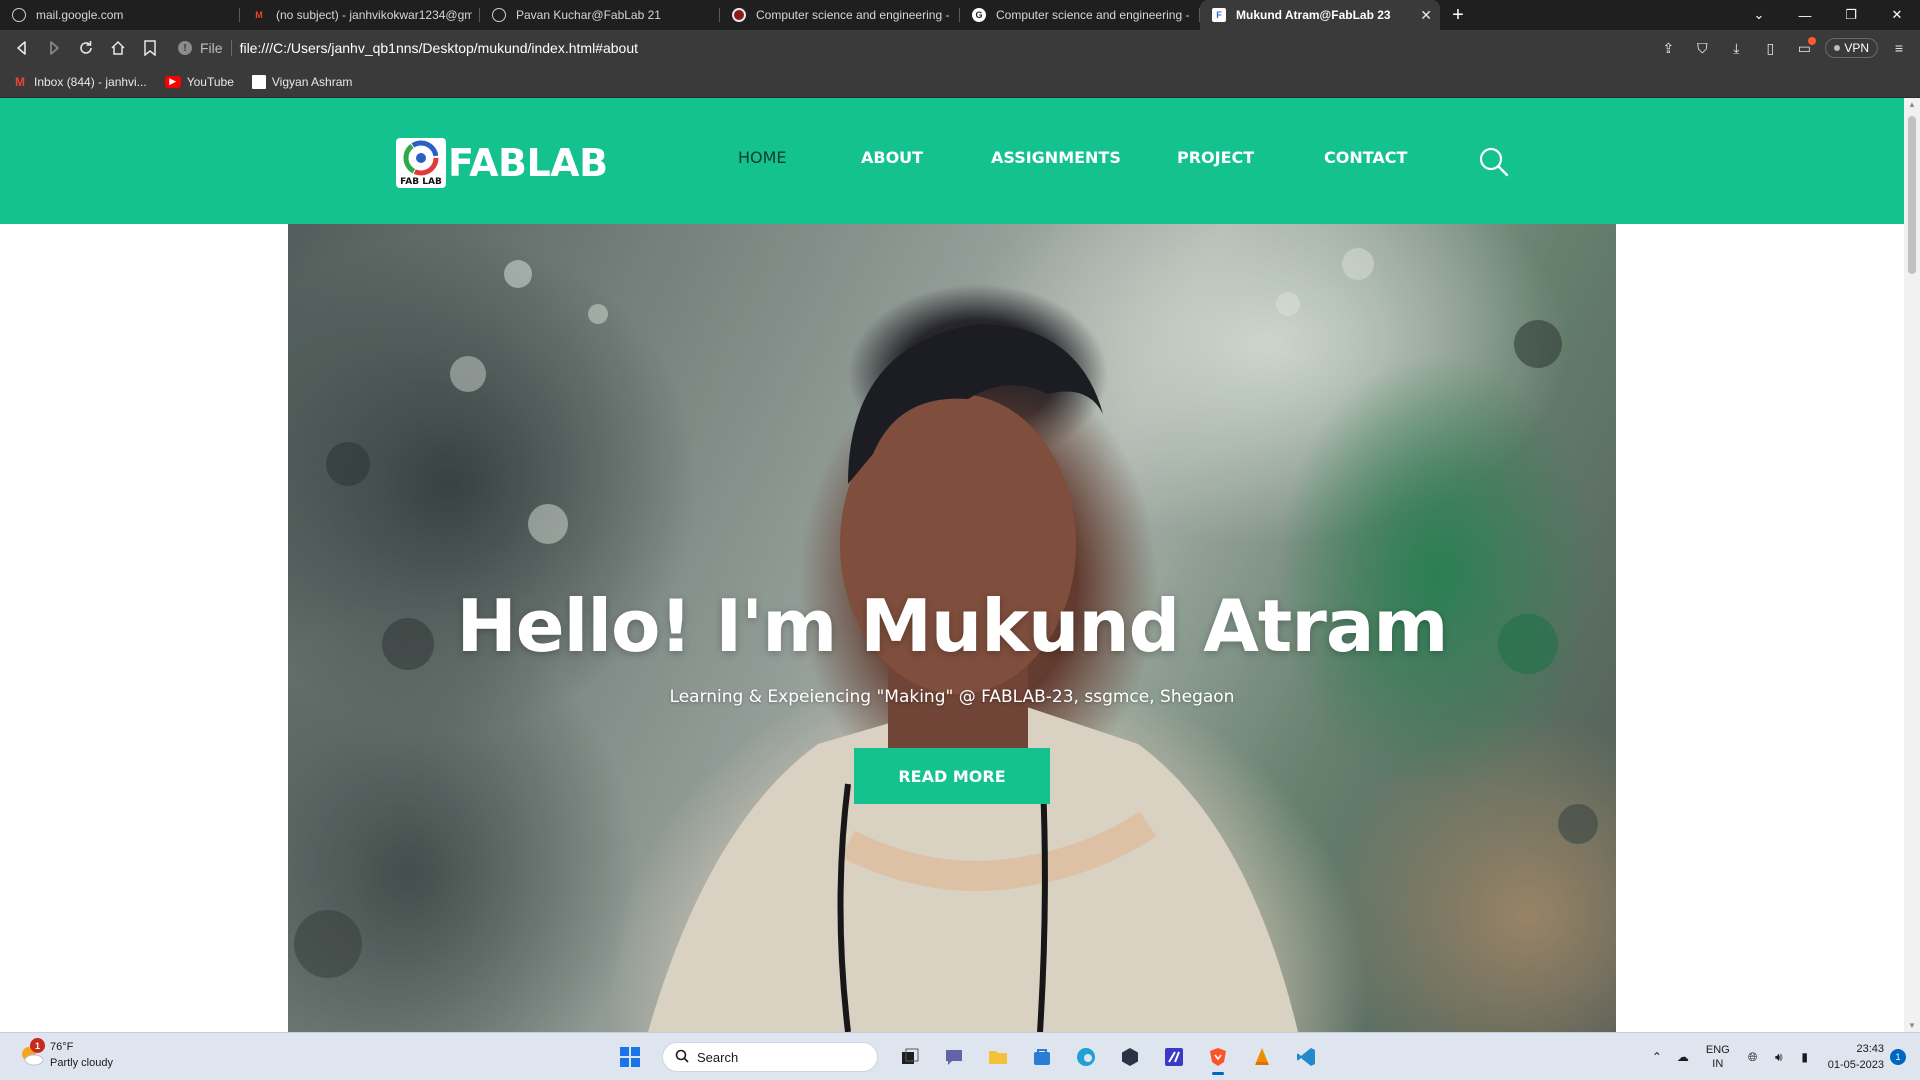 The image size is (1920, 1080). I want to click on scroll-down-icon: ▼, so click(1912, 1025).